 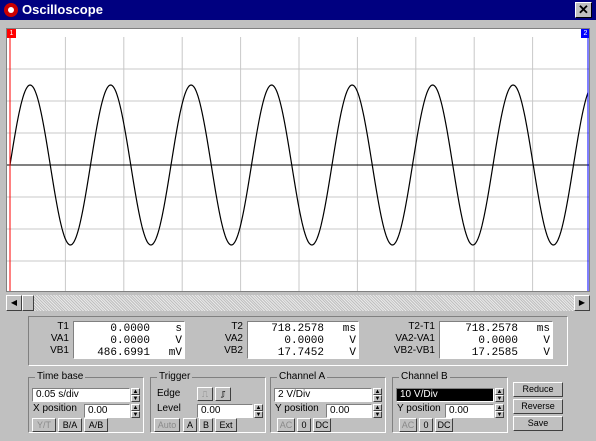 I want to click on arrow-right-icon: ▶, so click(x=582, y=302).